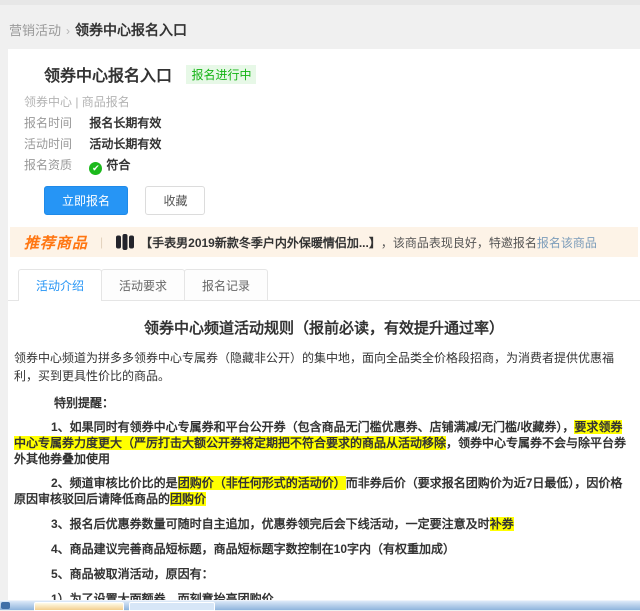 The image size is (640, 611). I want to click on signup-time-value: 报名长期有效, so click(125, 123).